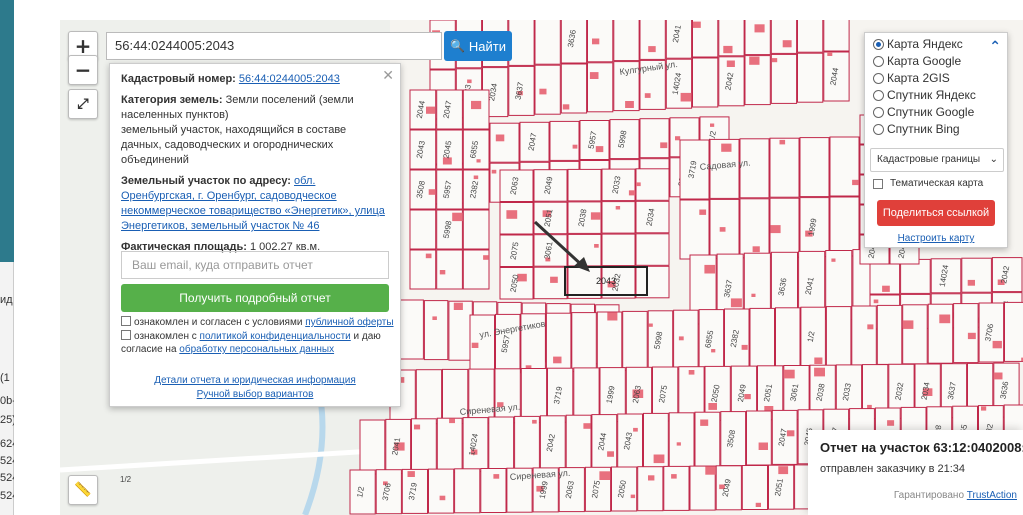  I want to click on offer-link: публичной оферты, so click(349, 322).